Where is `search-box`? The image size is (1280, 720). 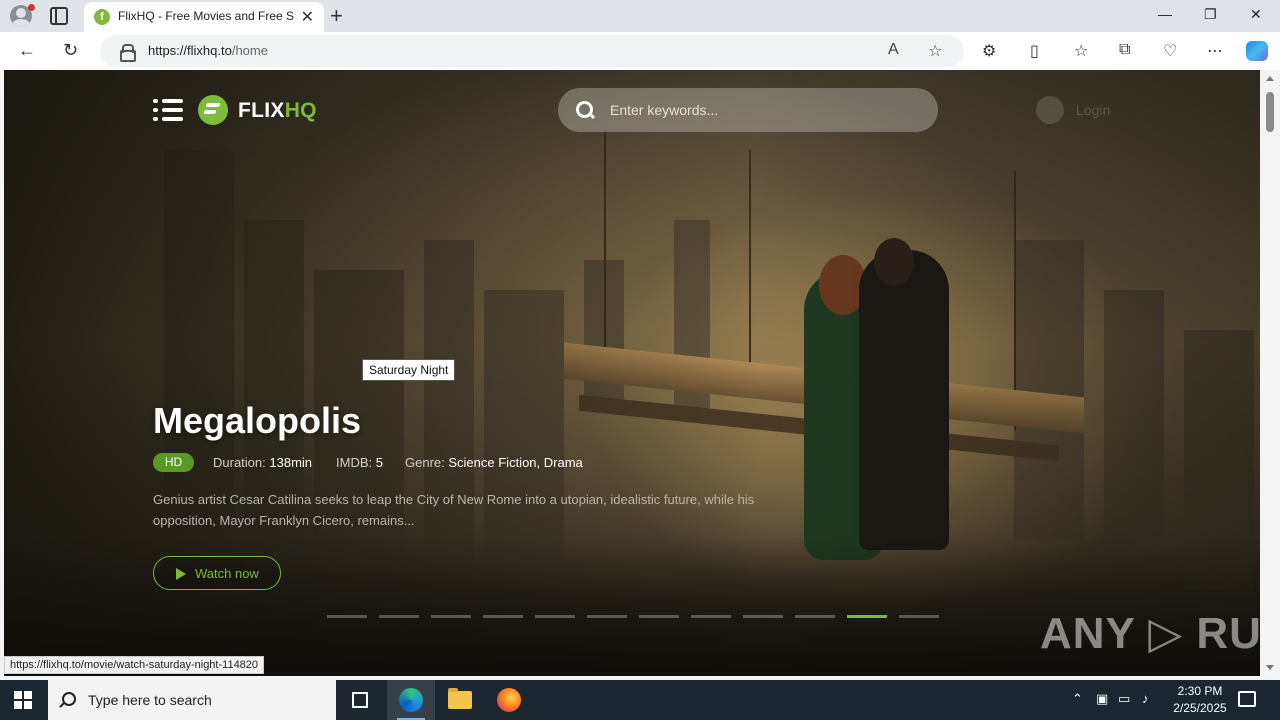 search-box is located at coordinates (748, 110).